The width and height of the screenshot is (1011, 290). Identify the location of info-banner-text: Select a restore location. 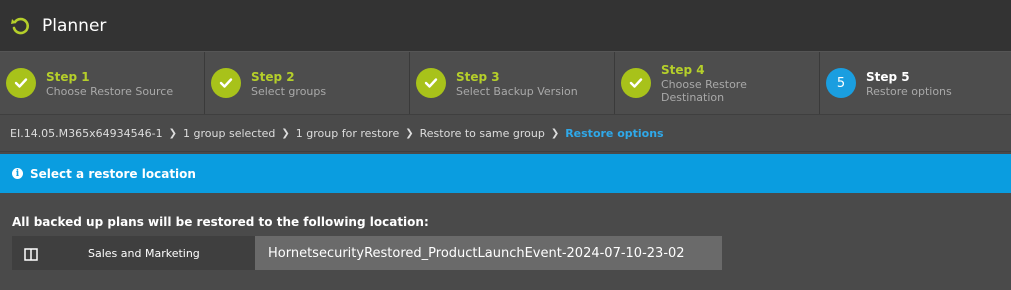
(113, 173).